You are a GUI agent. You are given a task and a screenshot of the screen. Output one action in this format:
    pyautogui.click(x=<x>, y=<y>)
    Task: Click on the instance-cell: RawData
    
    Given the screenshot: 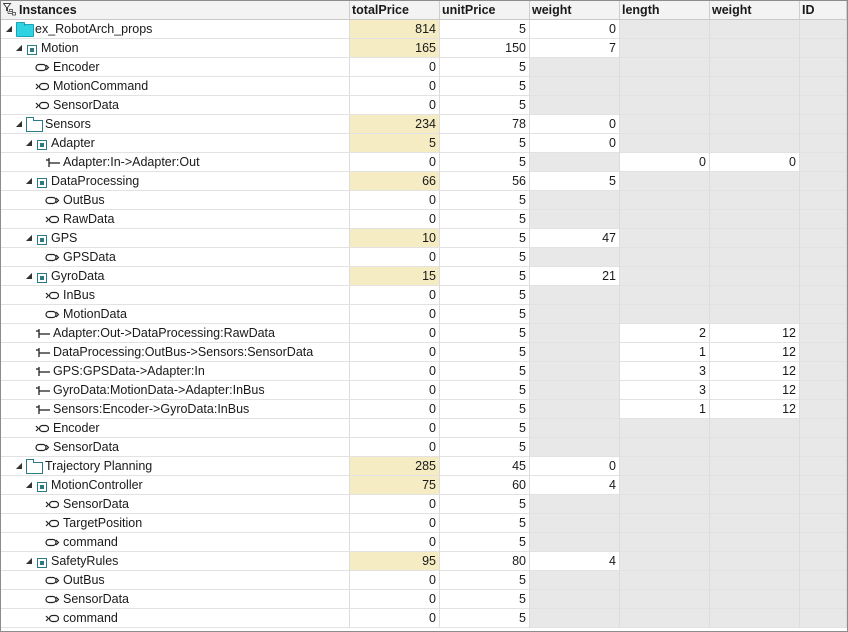 What is the action you would take?
    pyautogui.click(x=175, y=219)
    